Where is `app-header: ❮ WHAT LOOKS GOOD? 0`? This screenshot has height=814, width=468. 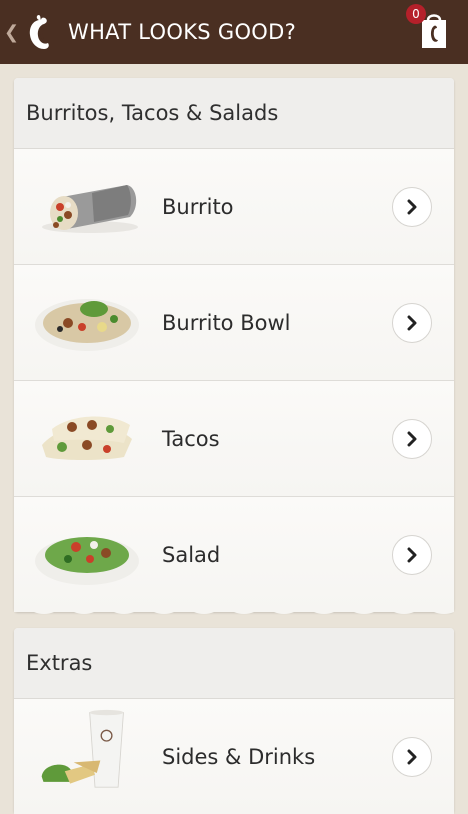
app-header: ❮ WHAT LOOKS GOOD? 0 is located at coordinates (234, 32).